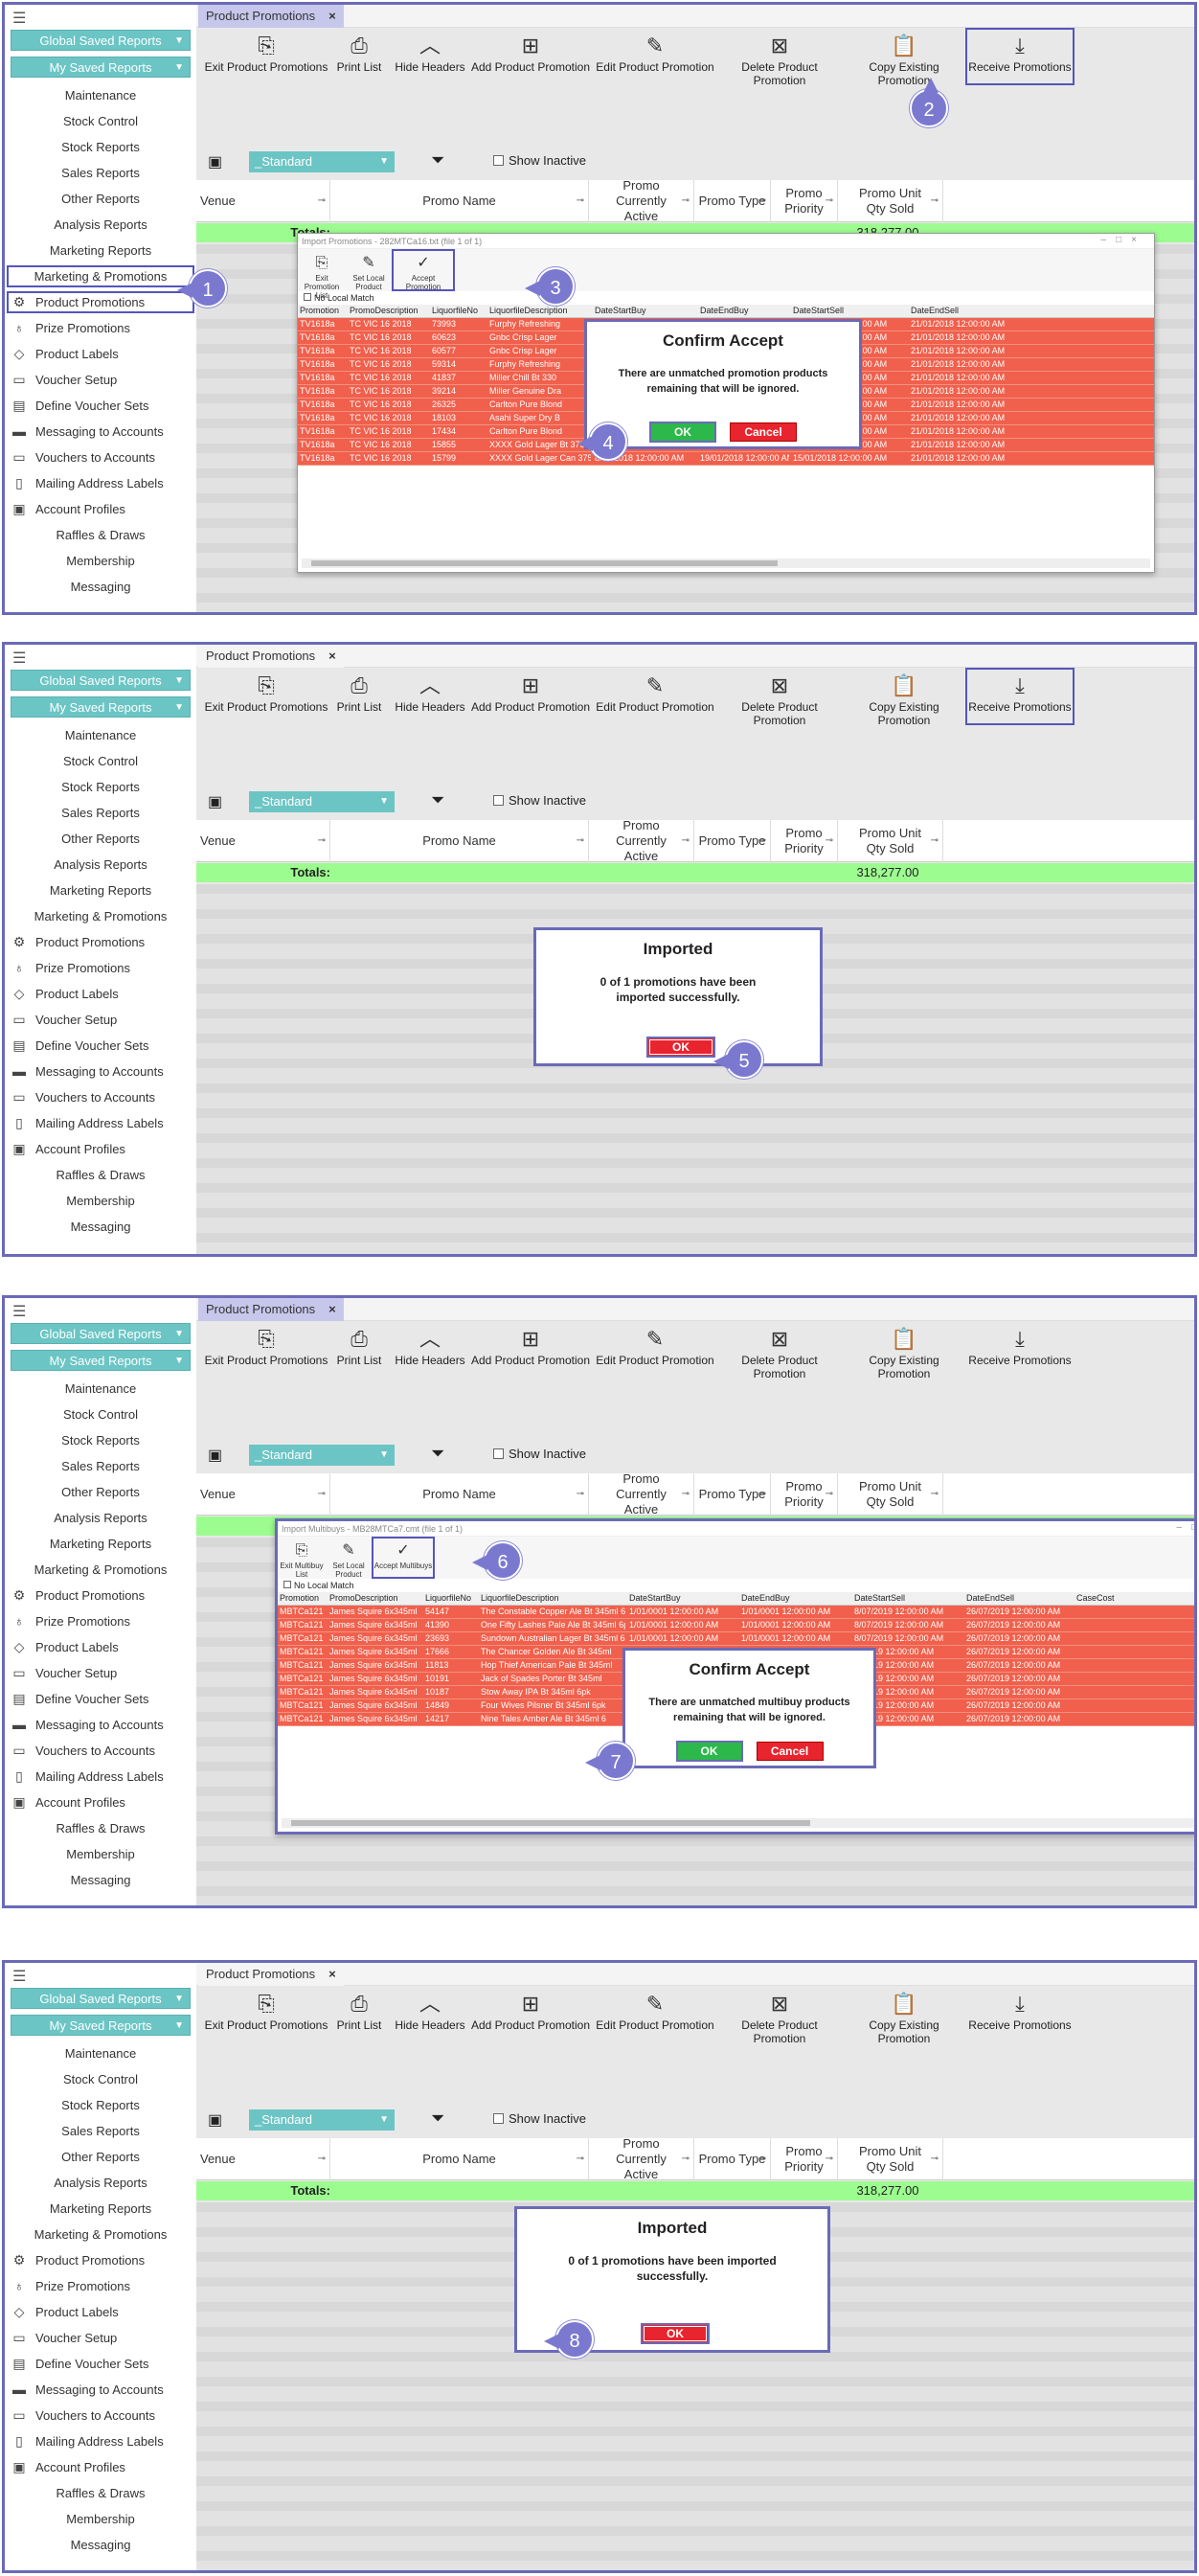  I want to click on import-column-header: DateEndBuy, so click(724, 310).